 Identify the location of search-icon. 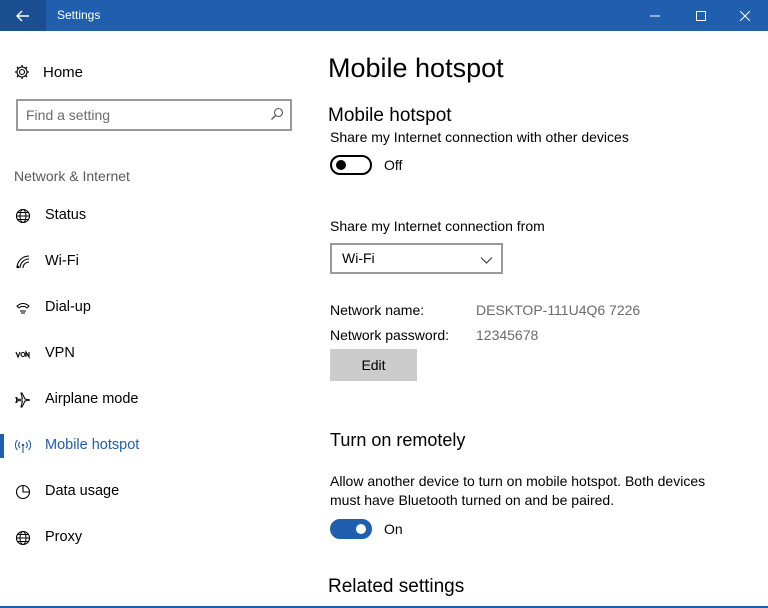
(277, 116).